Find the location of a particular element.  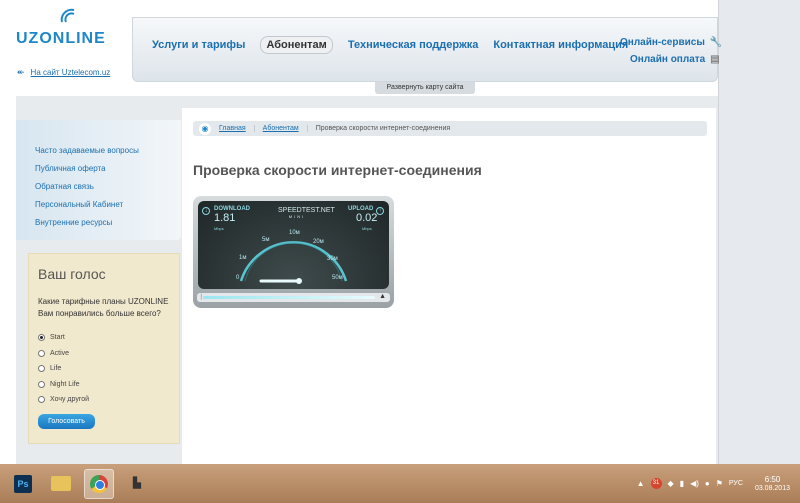

back-link-label: На сайт Uztelecom.uz is located at coordinates (70, 72).